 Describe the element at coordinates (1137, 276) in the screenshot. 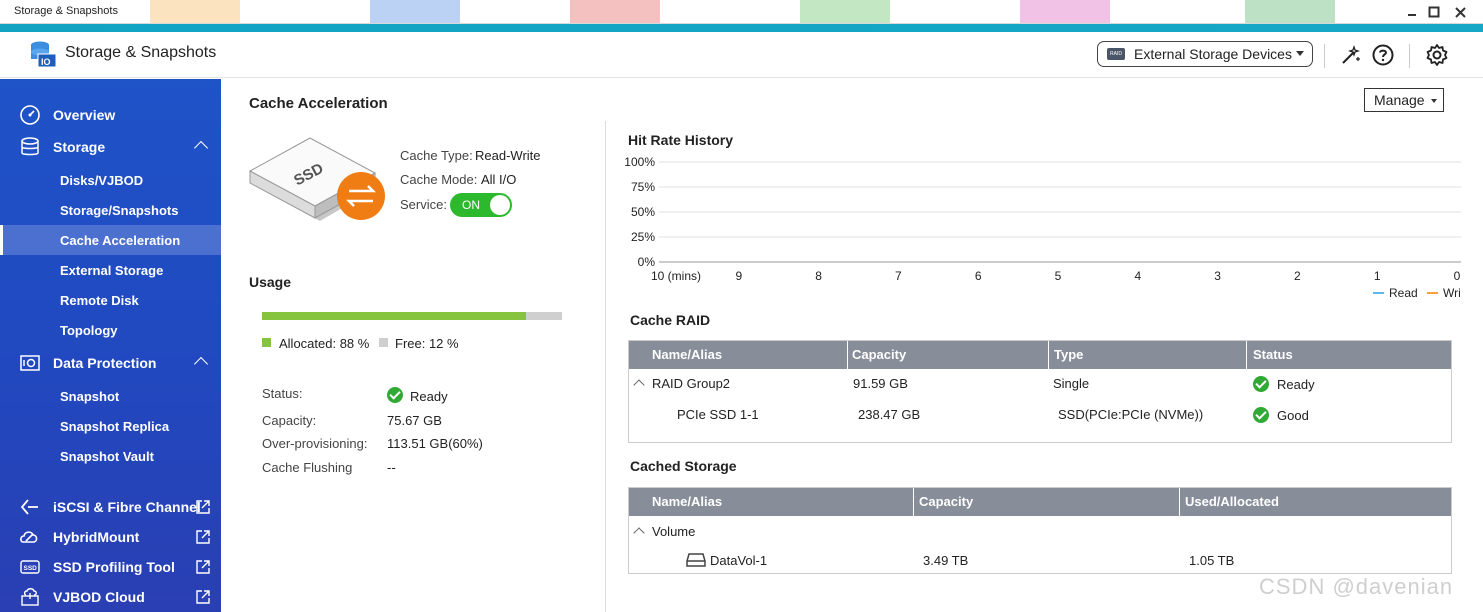

I see `x-tick-label: 4` at that location.